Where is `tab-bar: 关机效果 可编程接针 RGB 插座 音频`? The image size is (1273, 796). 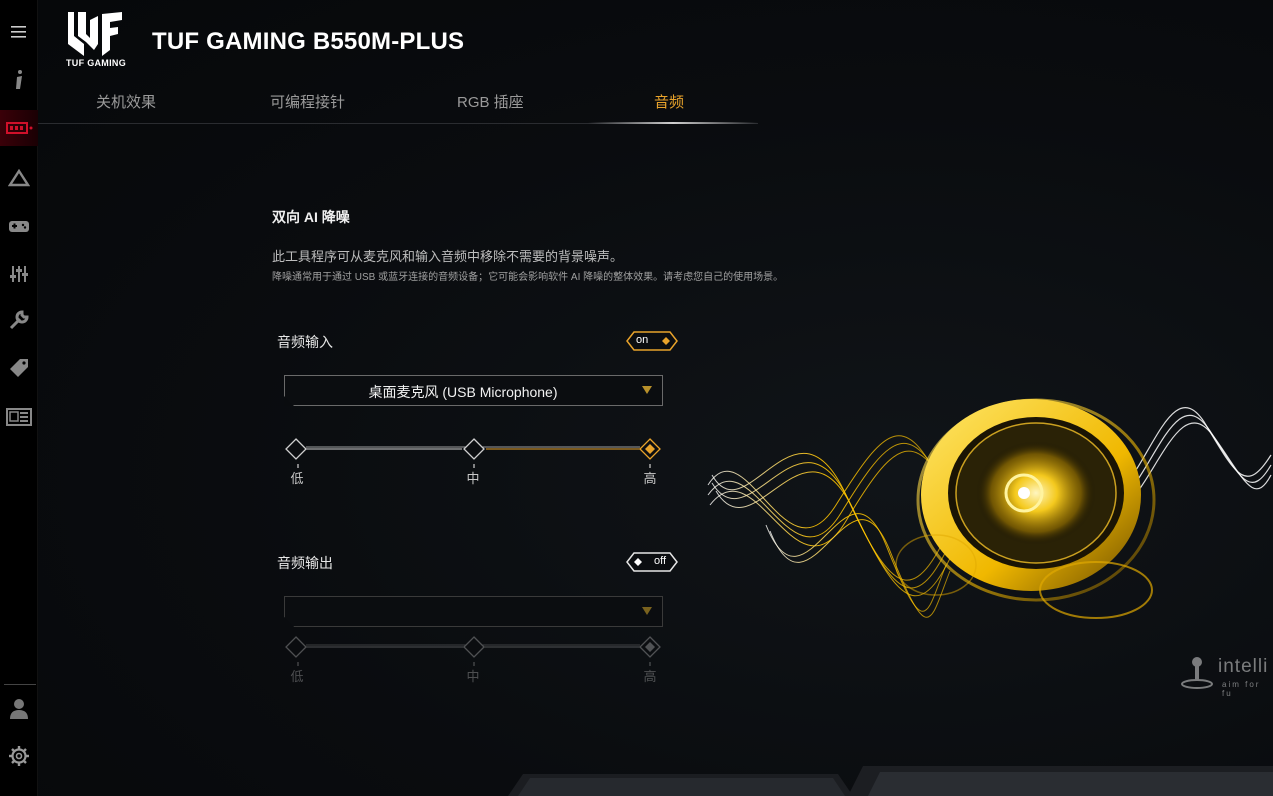 tab-bar: 关机效果 可编程接针 RGB 插座 音频 is located at coordinates (398, 105).